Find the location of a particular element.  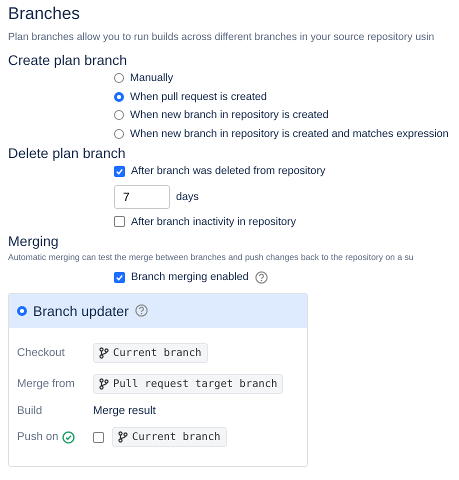

page-title: Branches is located at coordinates (44, 14).